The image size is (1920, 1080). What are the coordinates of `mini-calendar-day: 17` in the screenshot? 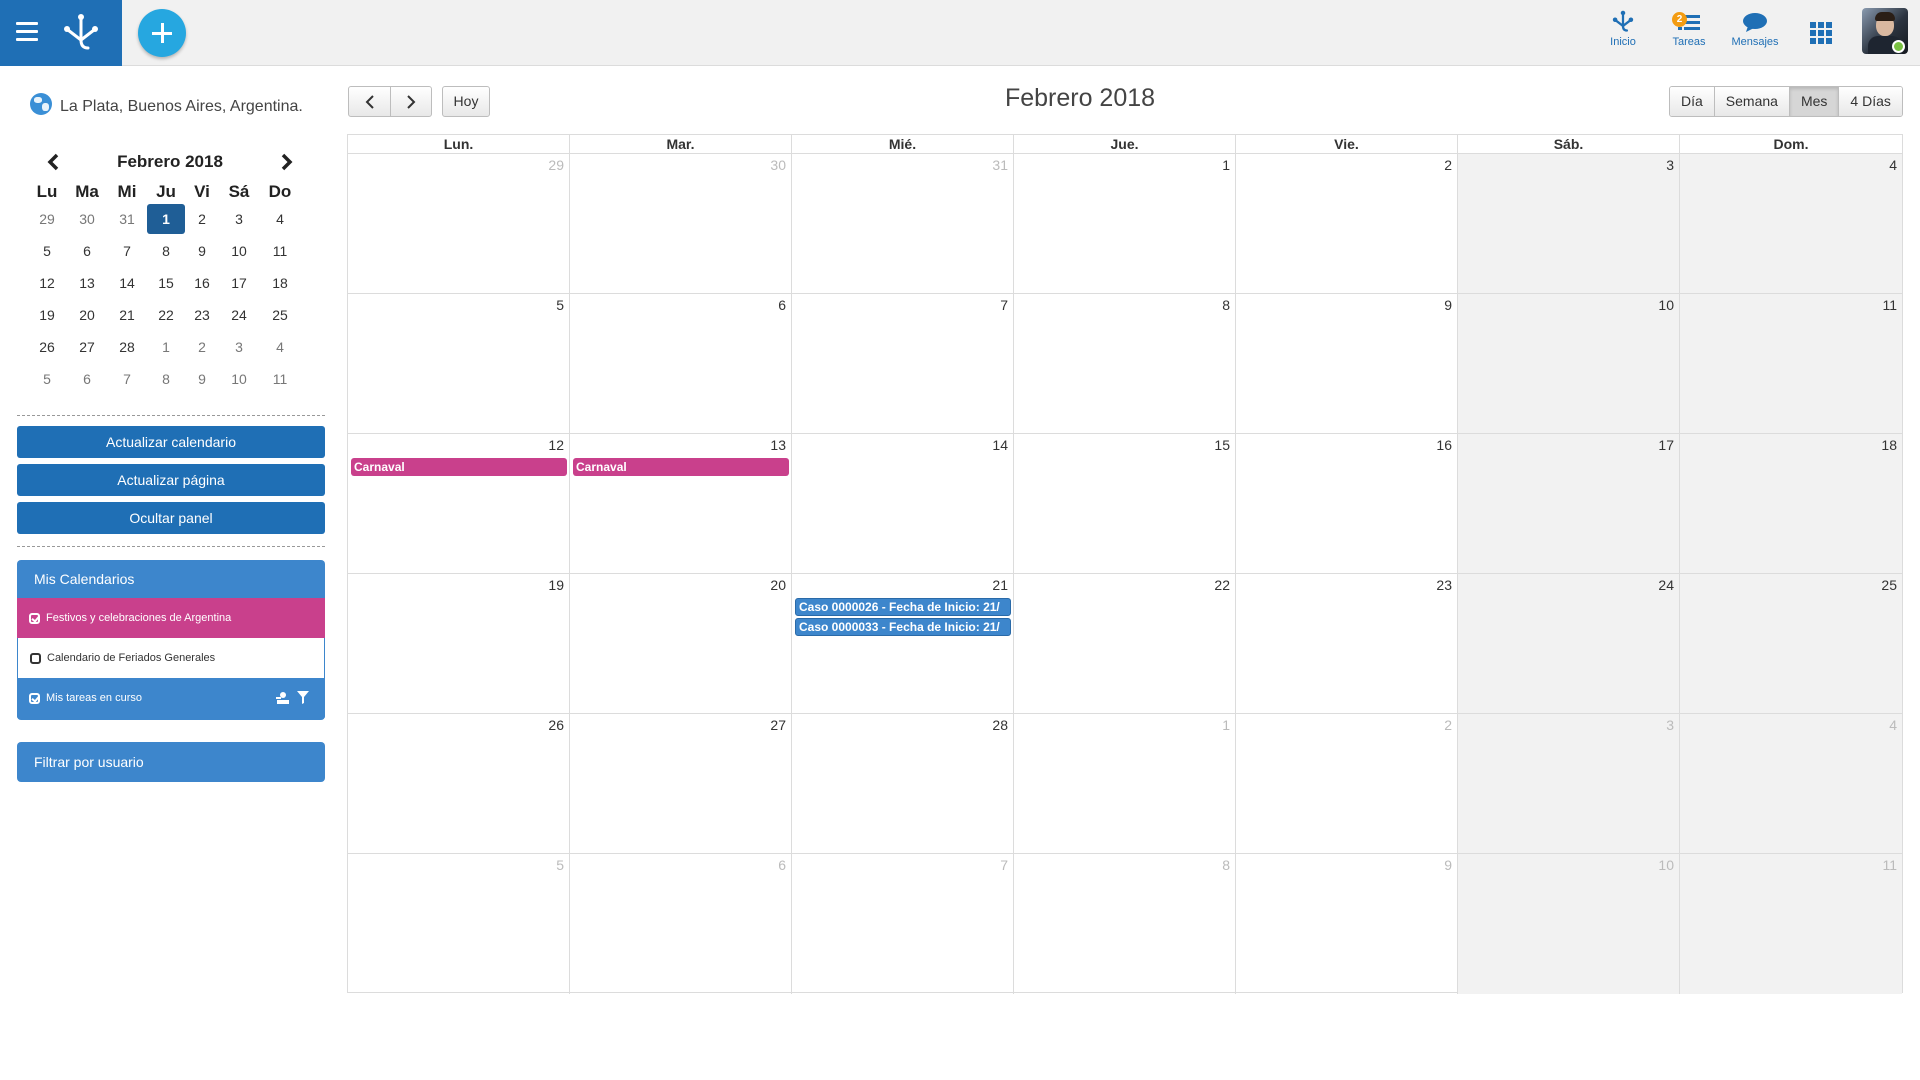 It's located at (239, 283).